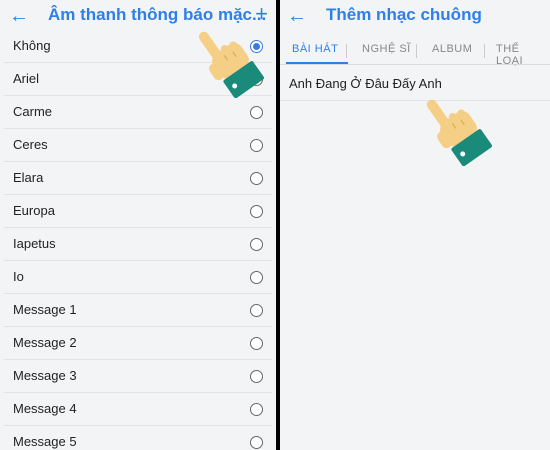 The width and height of the screenshot is (550, 450). Describe the element at coordinates (34, 243) in the screenshot. I see `list-item-label: Iapetus` at that location.